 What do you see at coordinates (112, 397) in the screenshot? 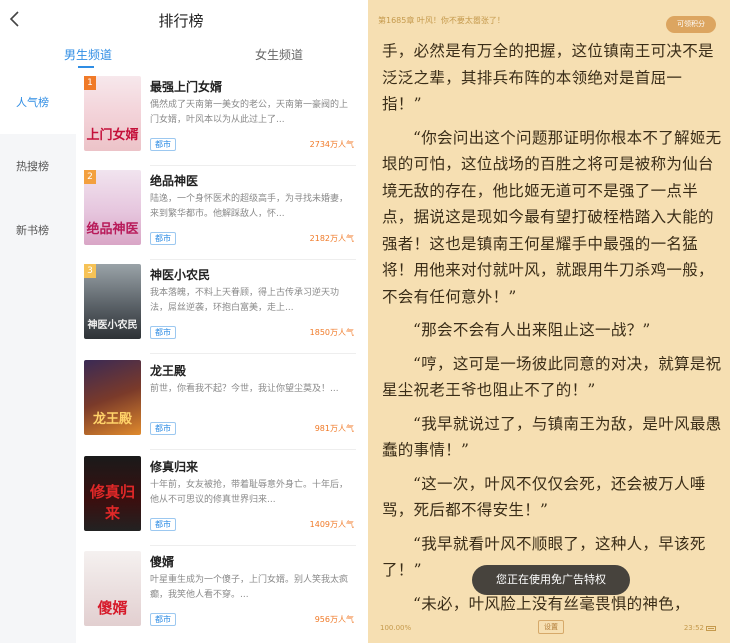
I see `book-cover: 龙王殿` at bounding box center [112, 397].